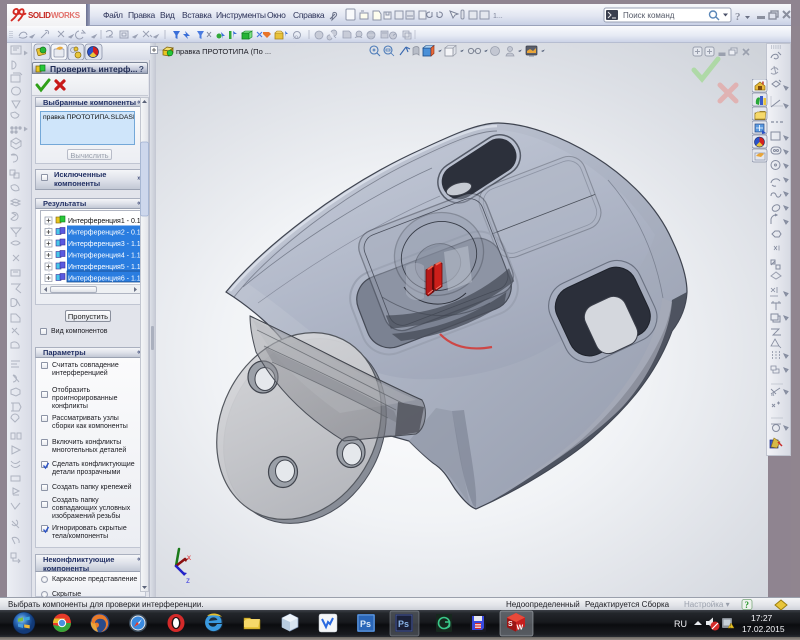  What do you see at coordinates (66, 15) in the screenshot?
I see `svg-text: WORKS` at bounding box center [66, 15].